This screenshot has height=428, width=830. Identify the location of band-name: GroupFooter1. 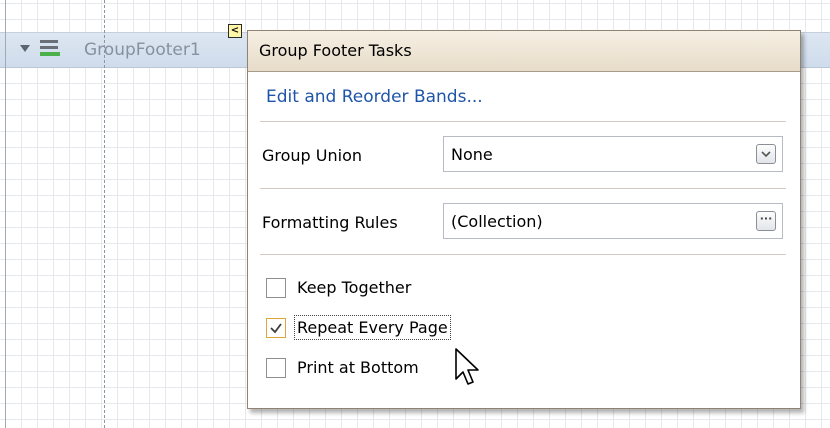
(142, 50).